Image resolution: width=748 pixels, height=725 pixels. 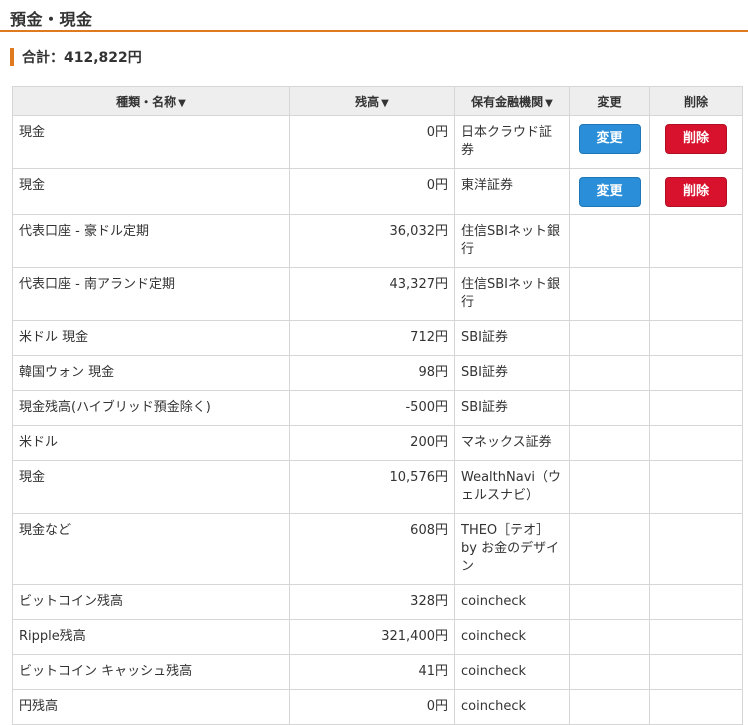 I want to click on accent-bar, so click(x=12, y=57).